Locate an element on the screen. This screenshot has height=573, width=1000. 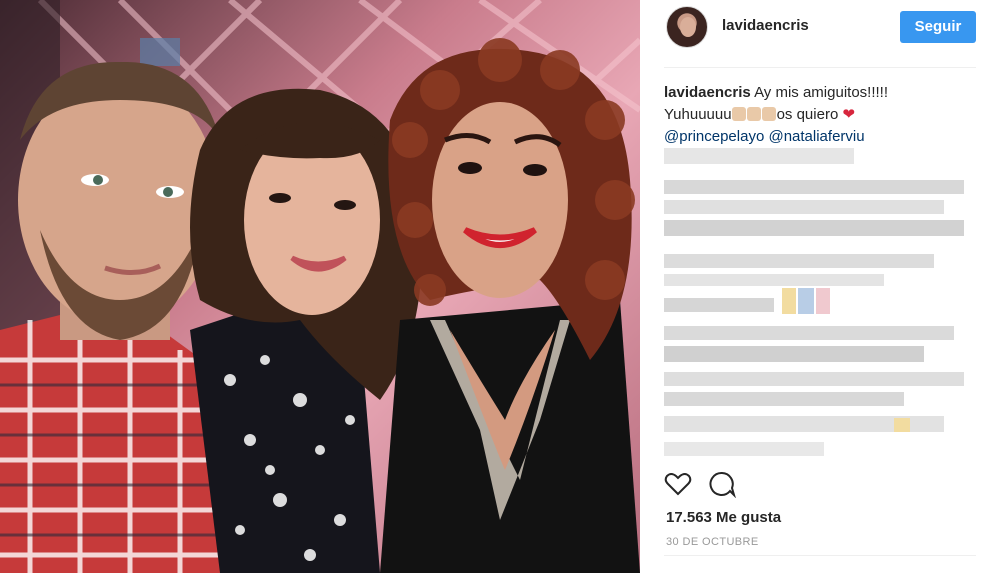
avatar is located at coordinates (687, 27).